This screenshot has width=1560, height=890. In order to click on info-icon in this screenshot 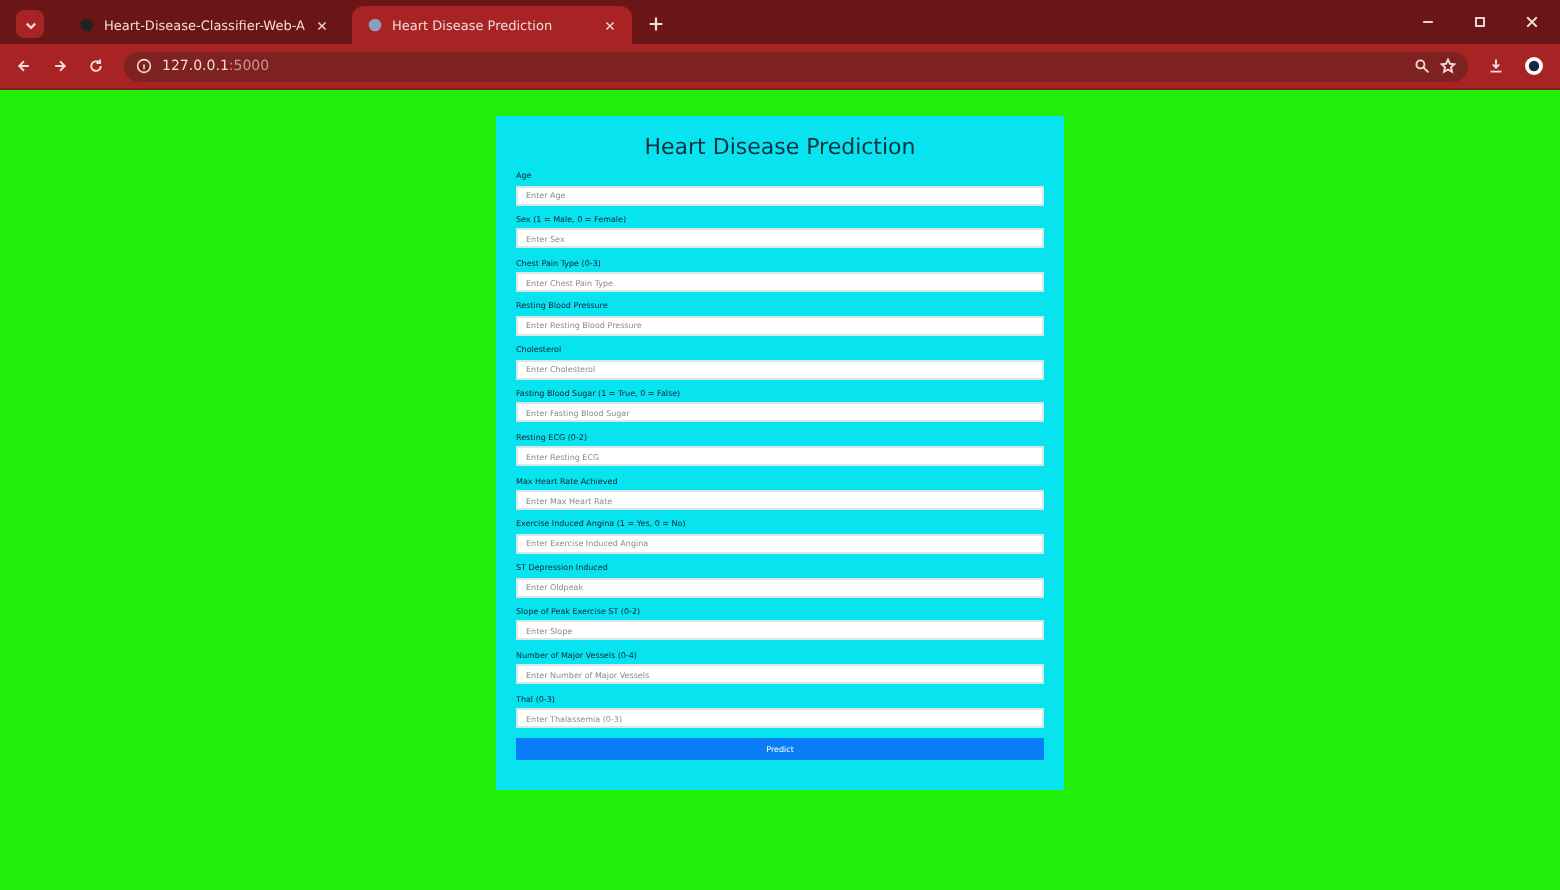, I will do `click(144, 66)`.